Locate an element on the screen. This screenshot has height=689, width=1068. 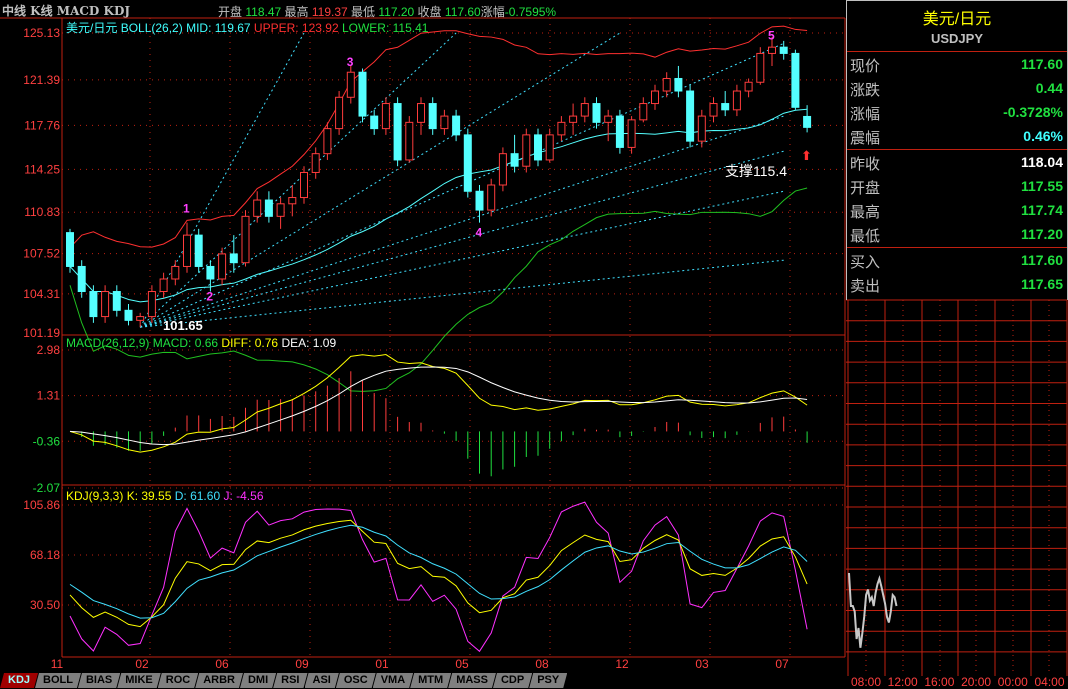
quote-label: 涨跌 is located at coordinates (865, 90).